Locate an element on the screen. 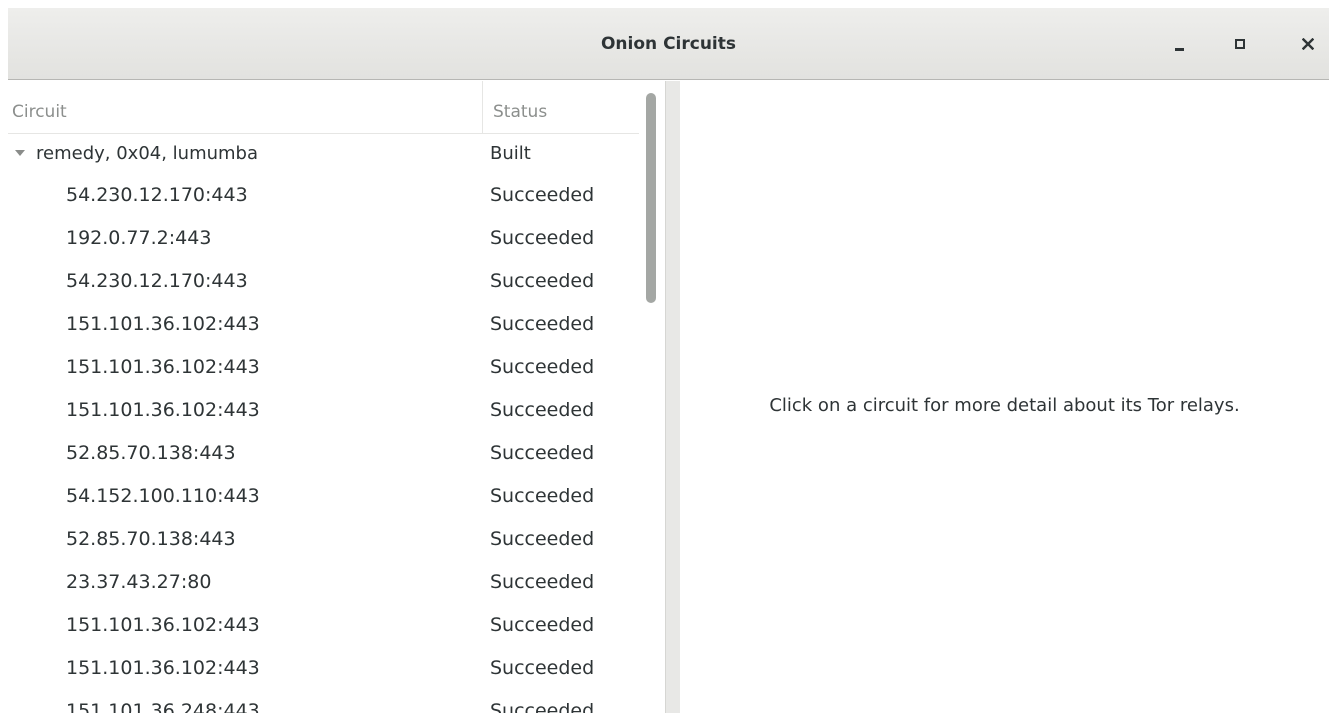 The image size is (1329, 713). title-bar: Onion Circuits is located at coordinates (668, 44).